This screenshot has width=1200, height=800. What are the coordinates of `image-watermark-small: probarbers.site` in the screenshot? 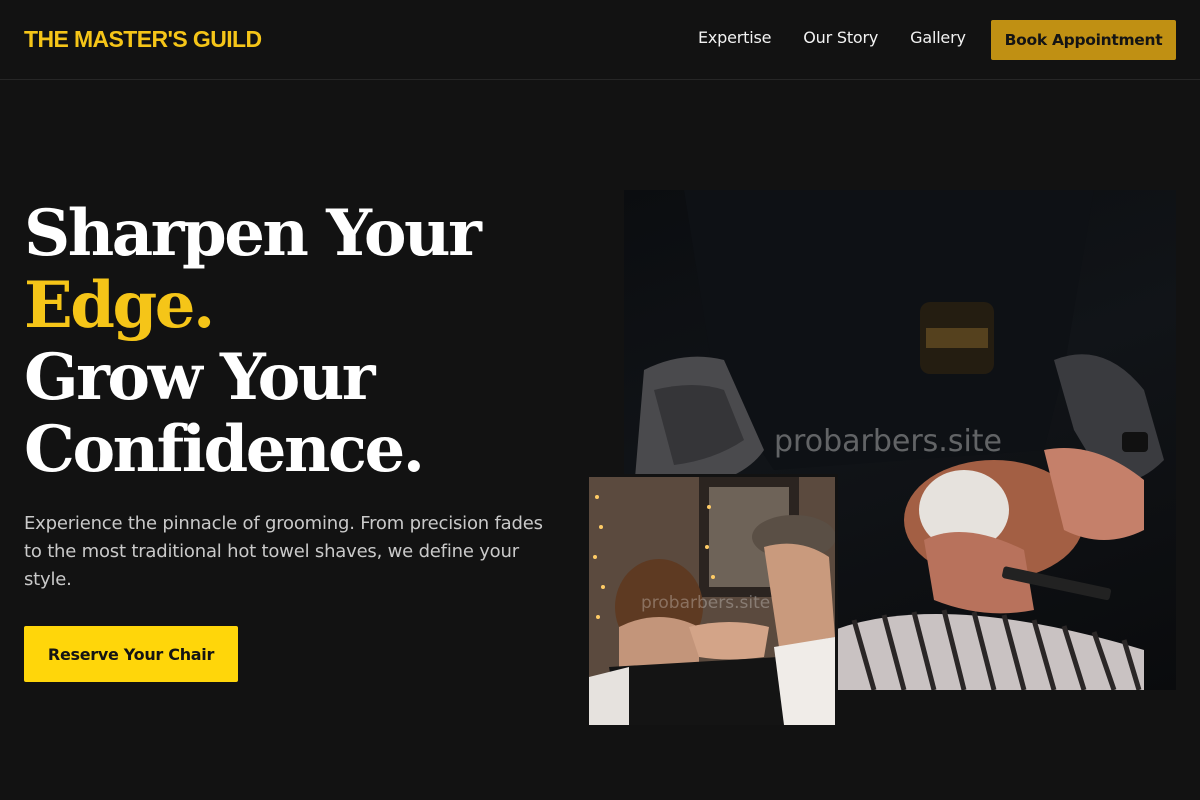 It's located at (706, 603).